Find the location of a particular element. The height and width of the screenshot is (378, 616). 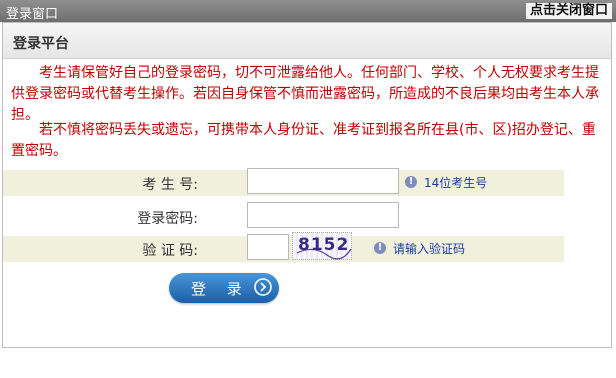

captcha-row: 验 证 码: 8152 ! 请输入验证码 is located at coordinates (283, 247).